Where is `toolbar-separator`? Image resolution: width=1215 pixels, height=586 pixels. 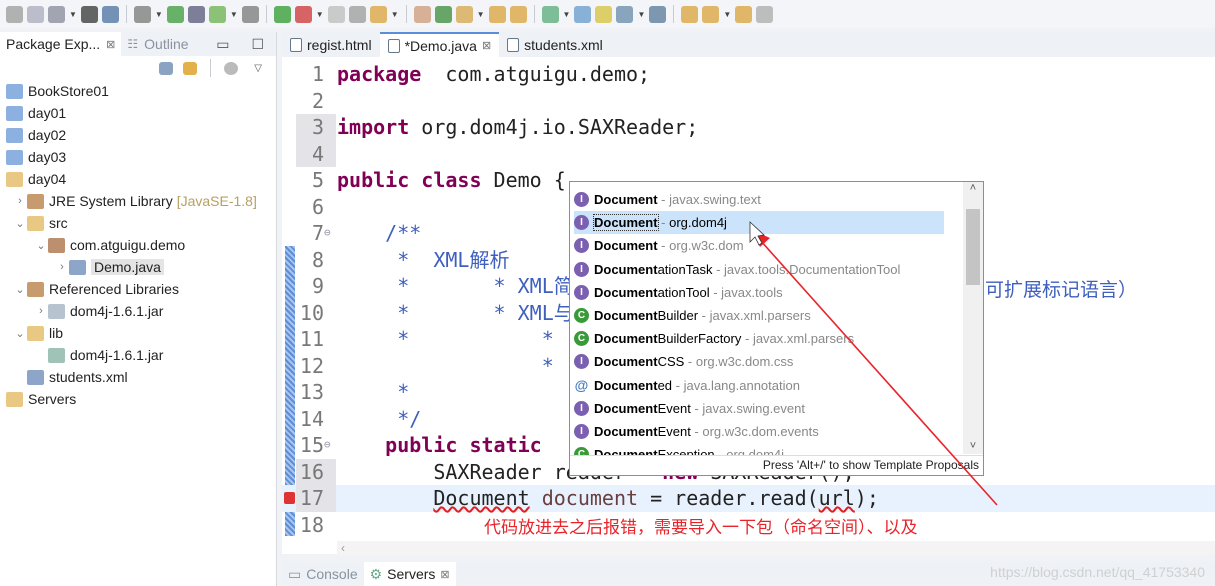
toolbar-separator is located at coordinates (126, 14).